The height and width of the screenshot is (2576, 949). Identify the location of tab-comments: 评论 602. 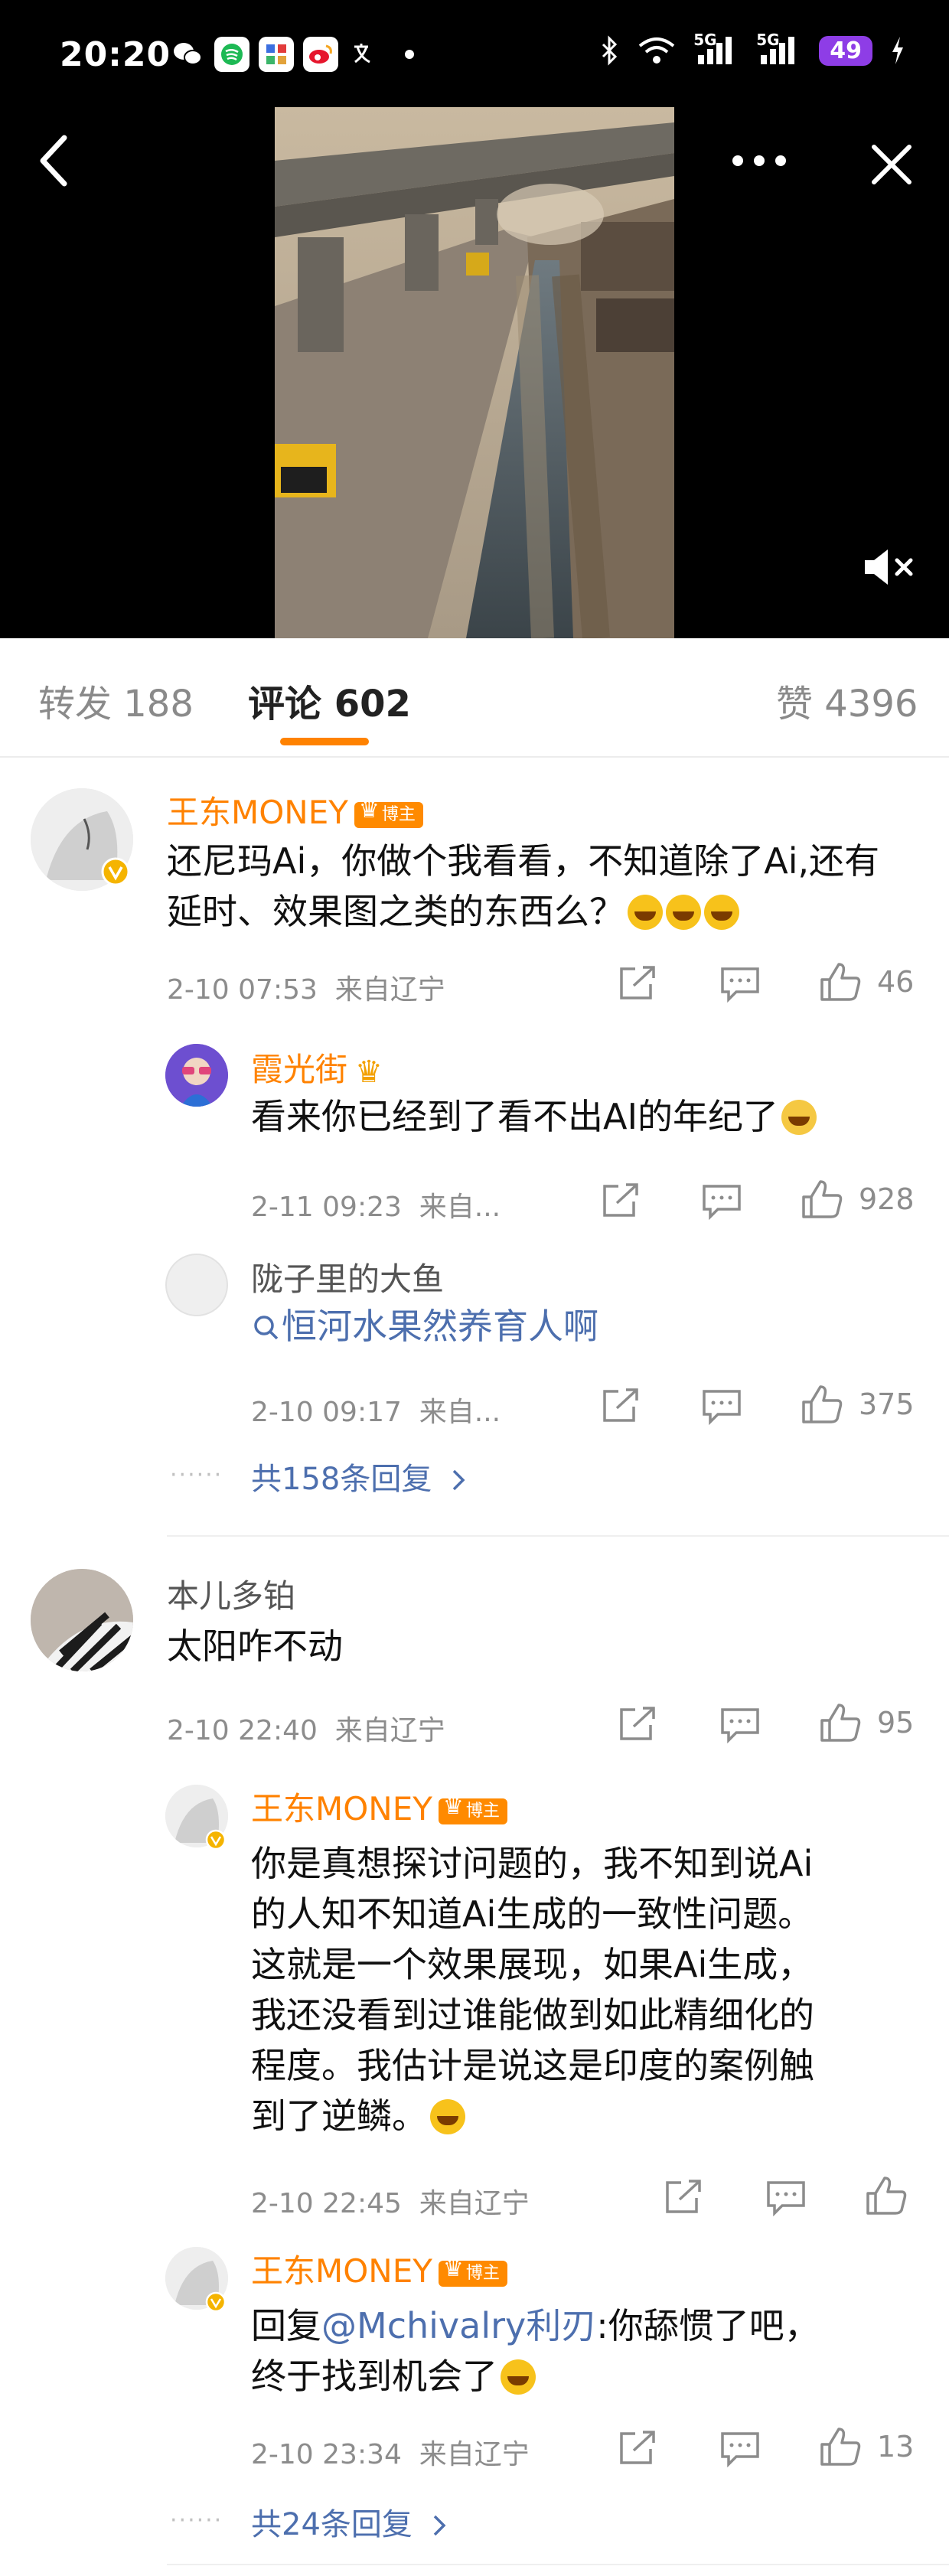
(330, 700).